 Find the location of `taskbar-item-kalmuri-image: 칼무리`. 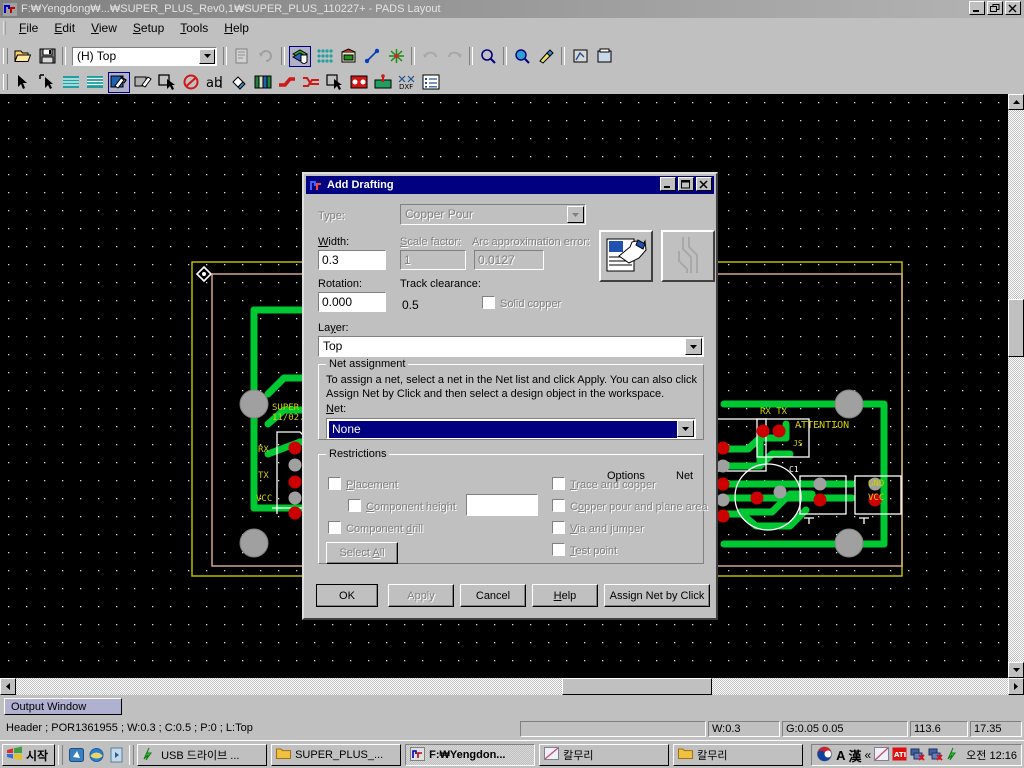

taskbar-item-kalmuri-image: 칼무리 is located at coordinates (604, 755).